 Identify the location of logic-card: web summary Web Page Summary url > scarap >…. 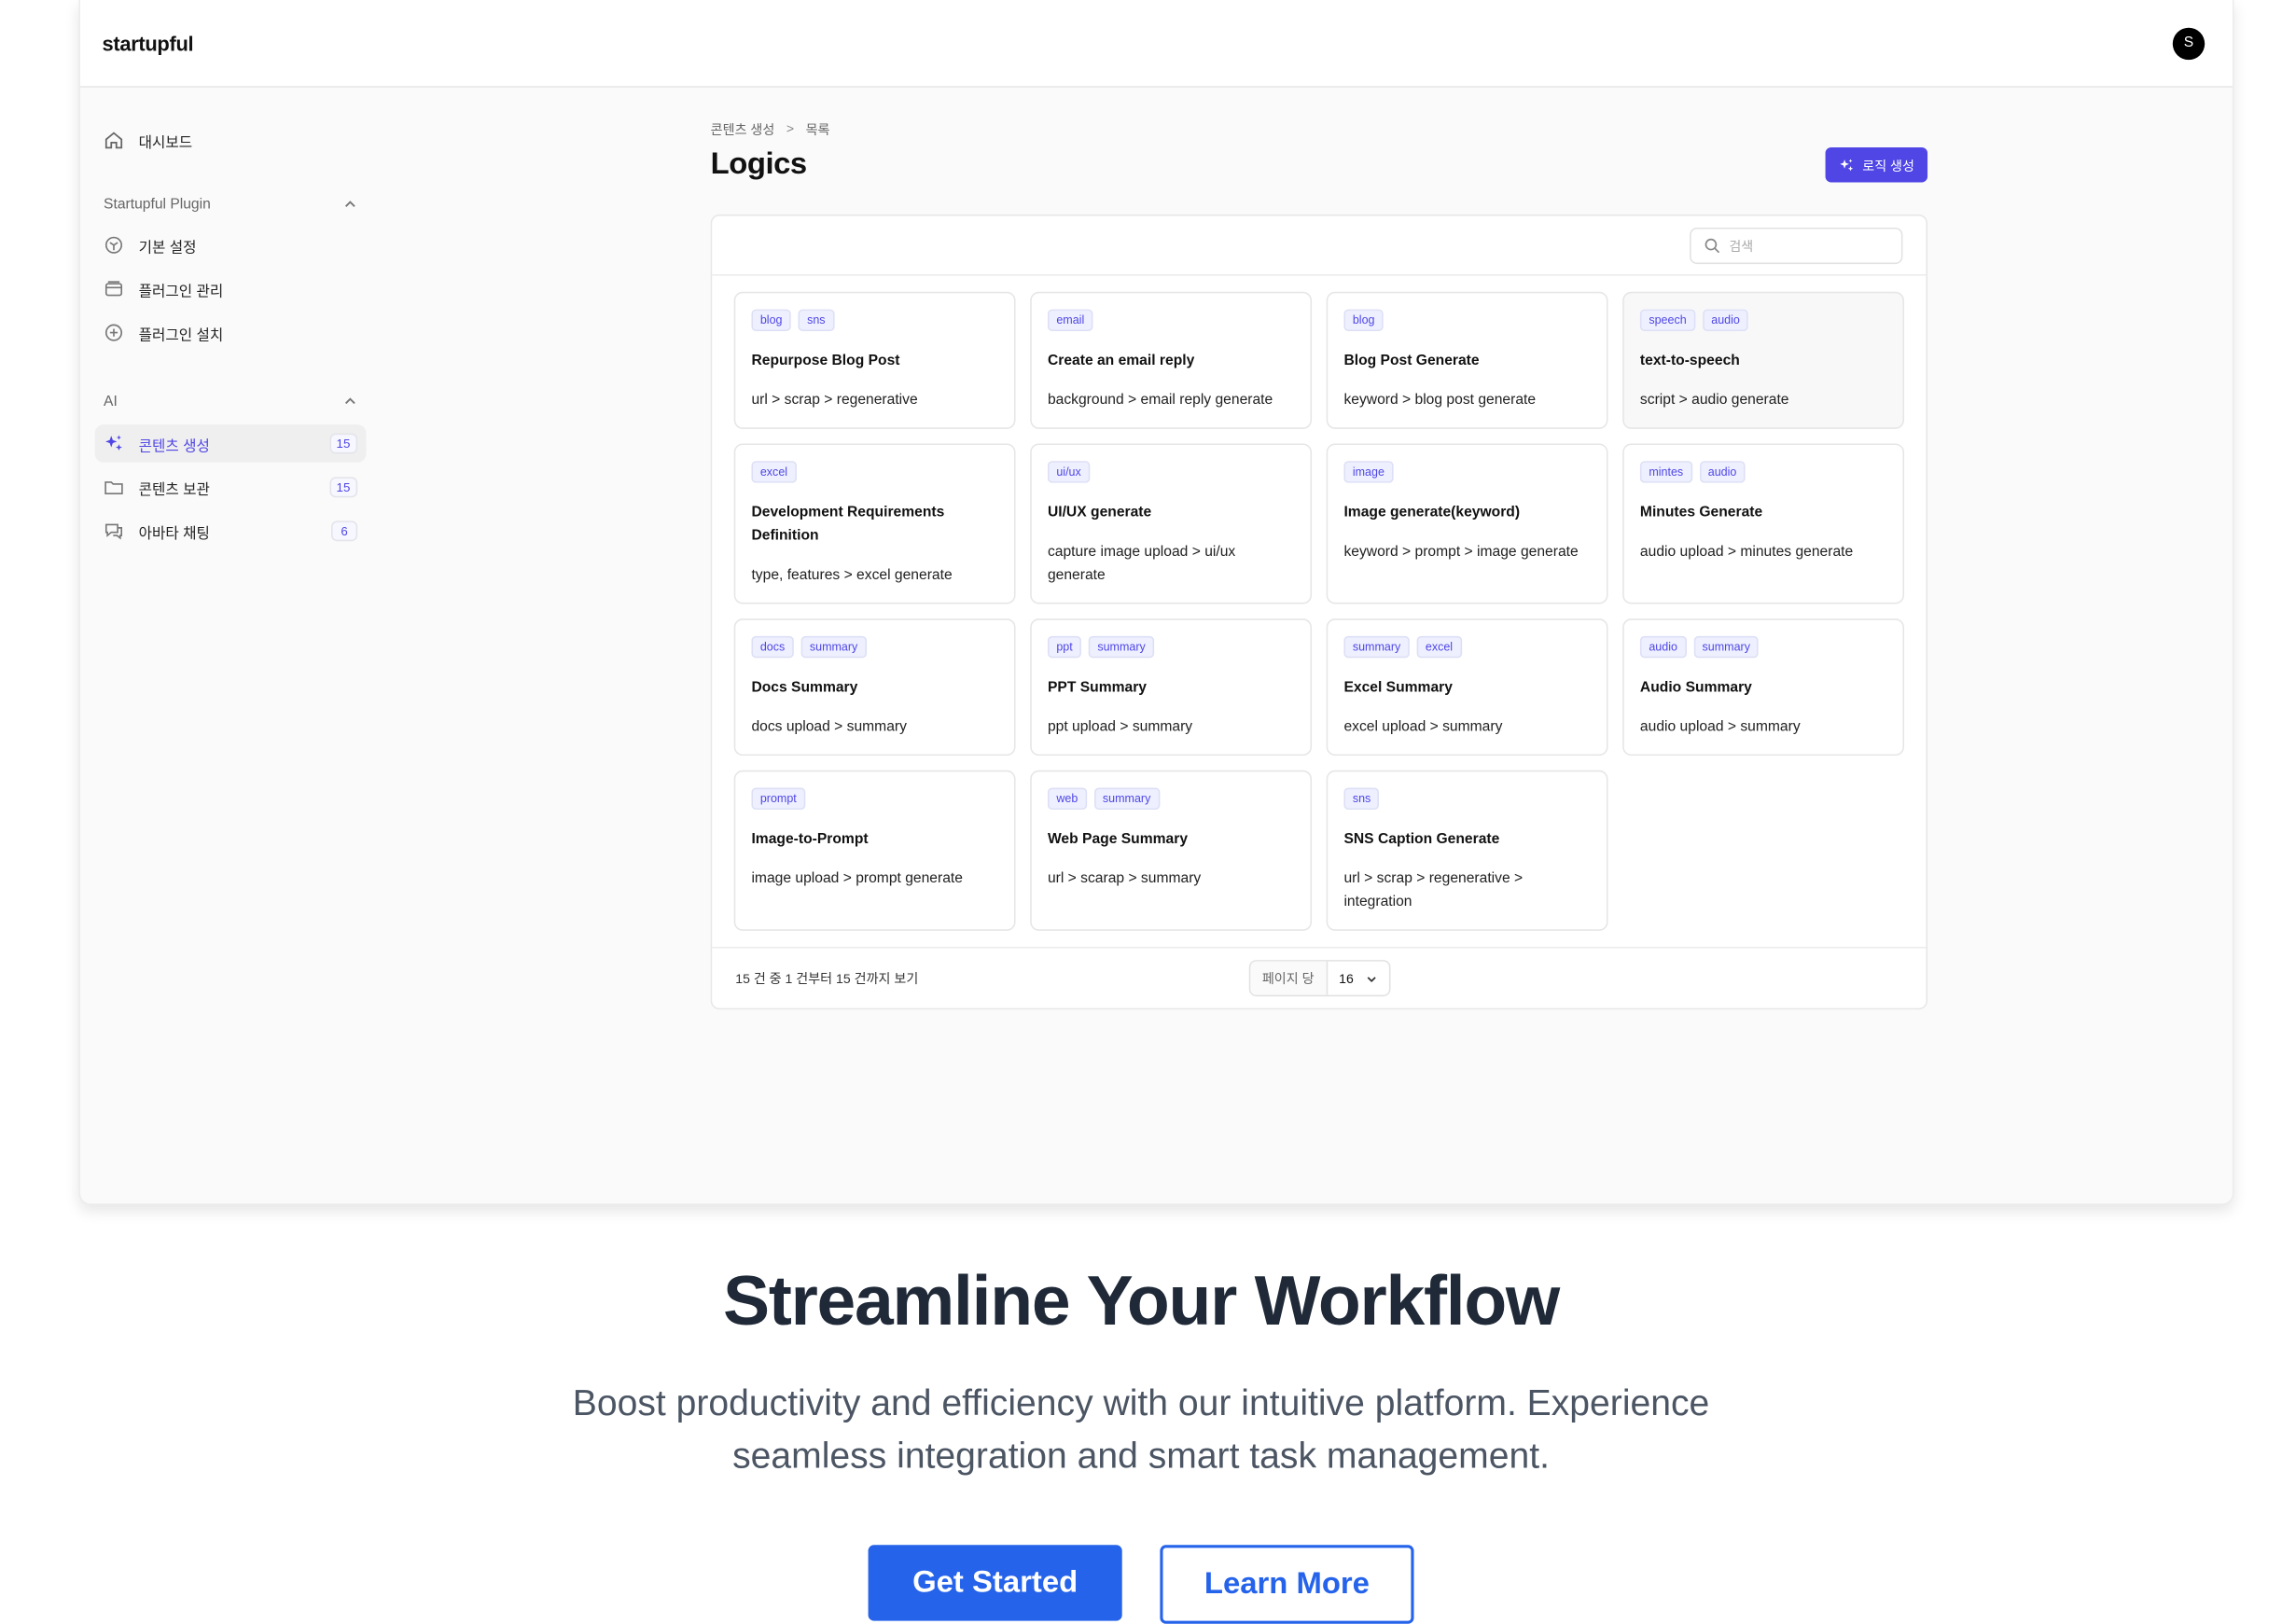
(1171, 851).